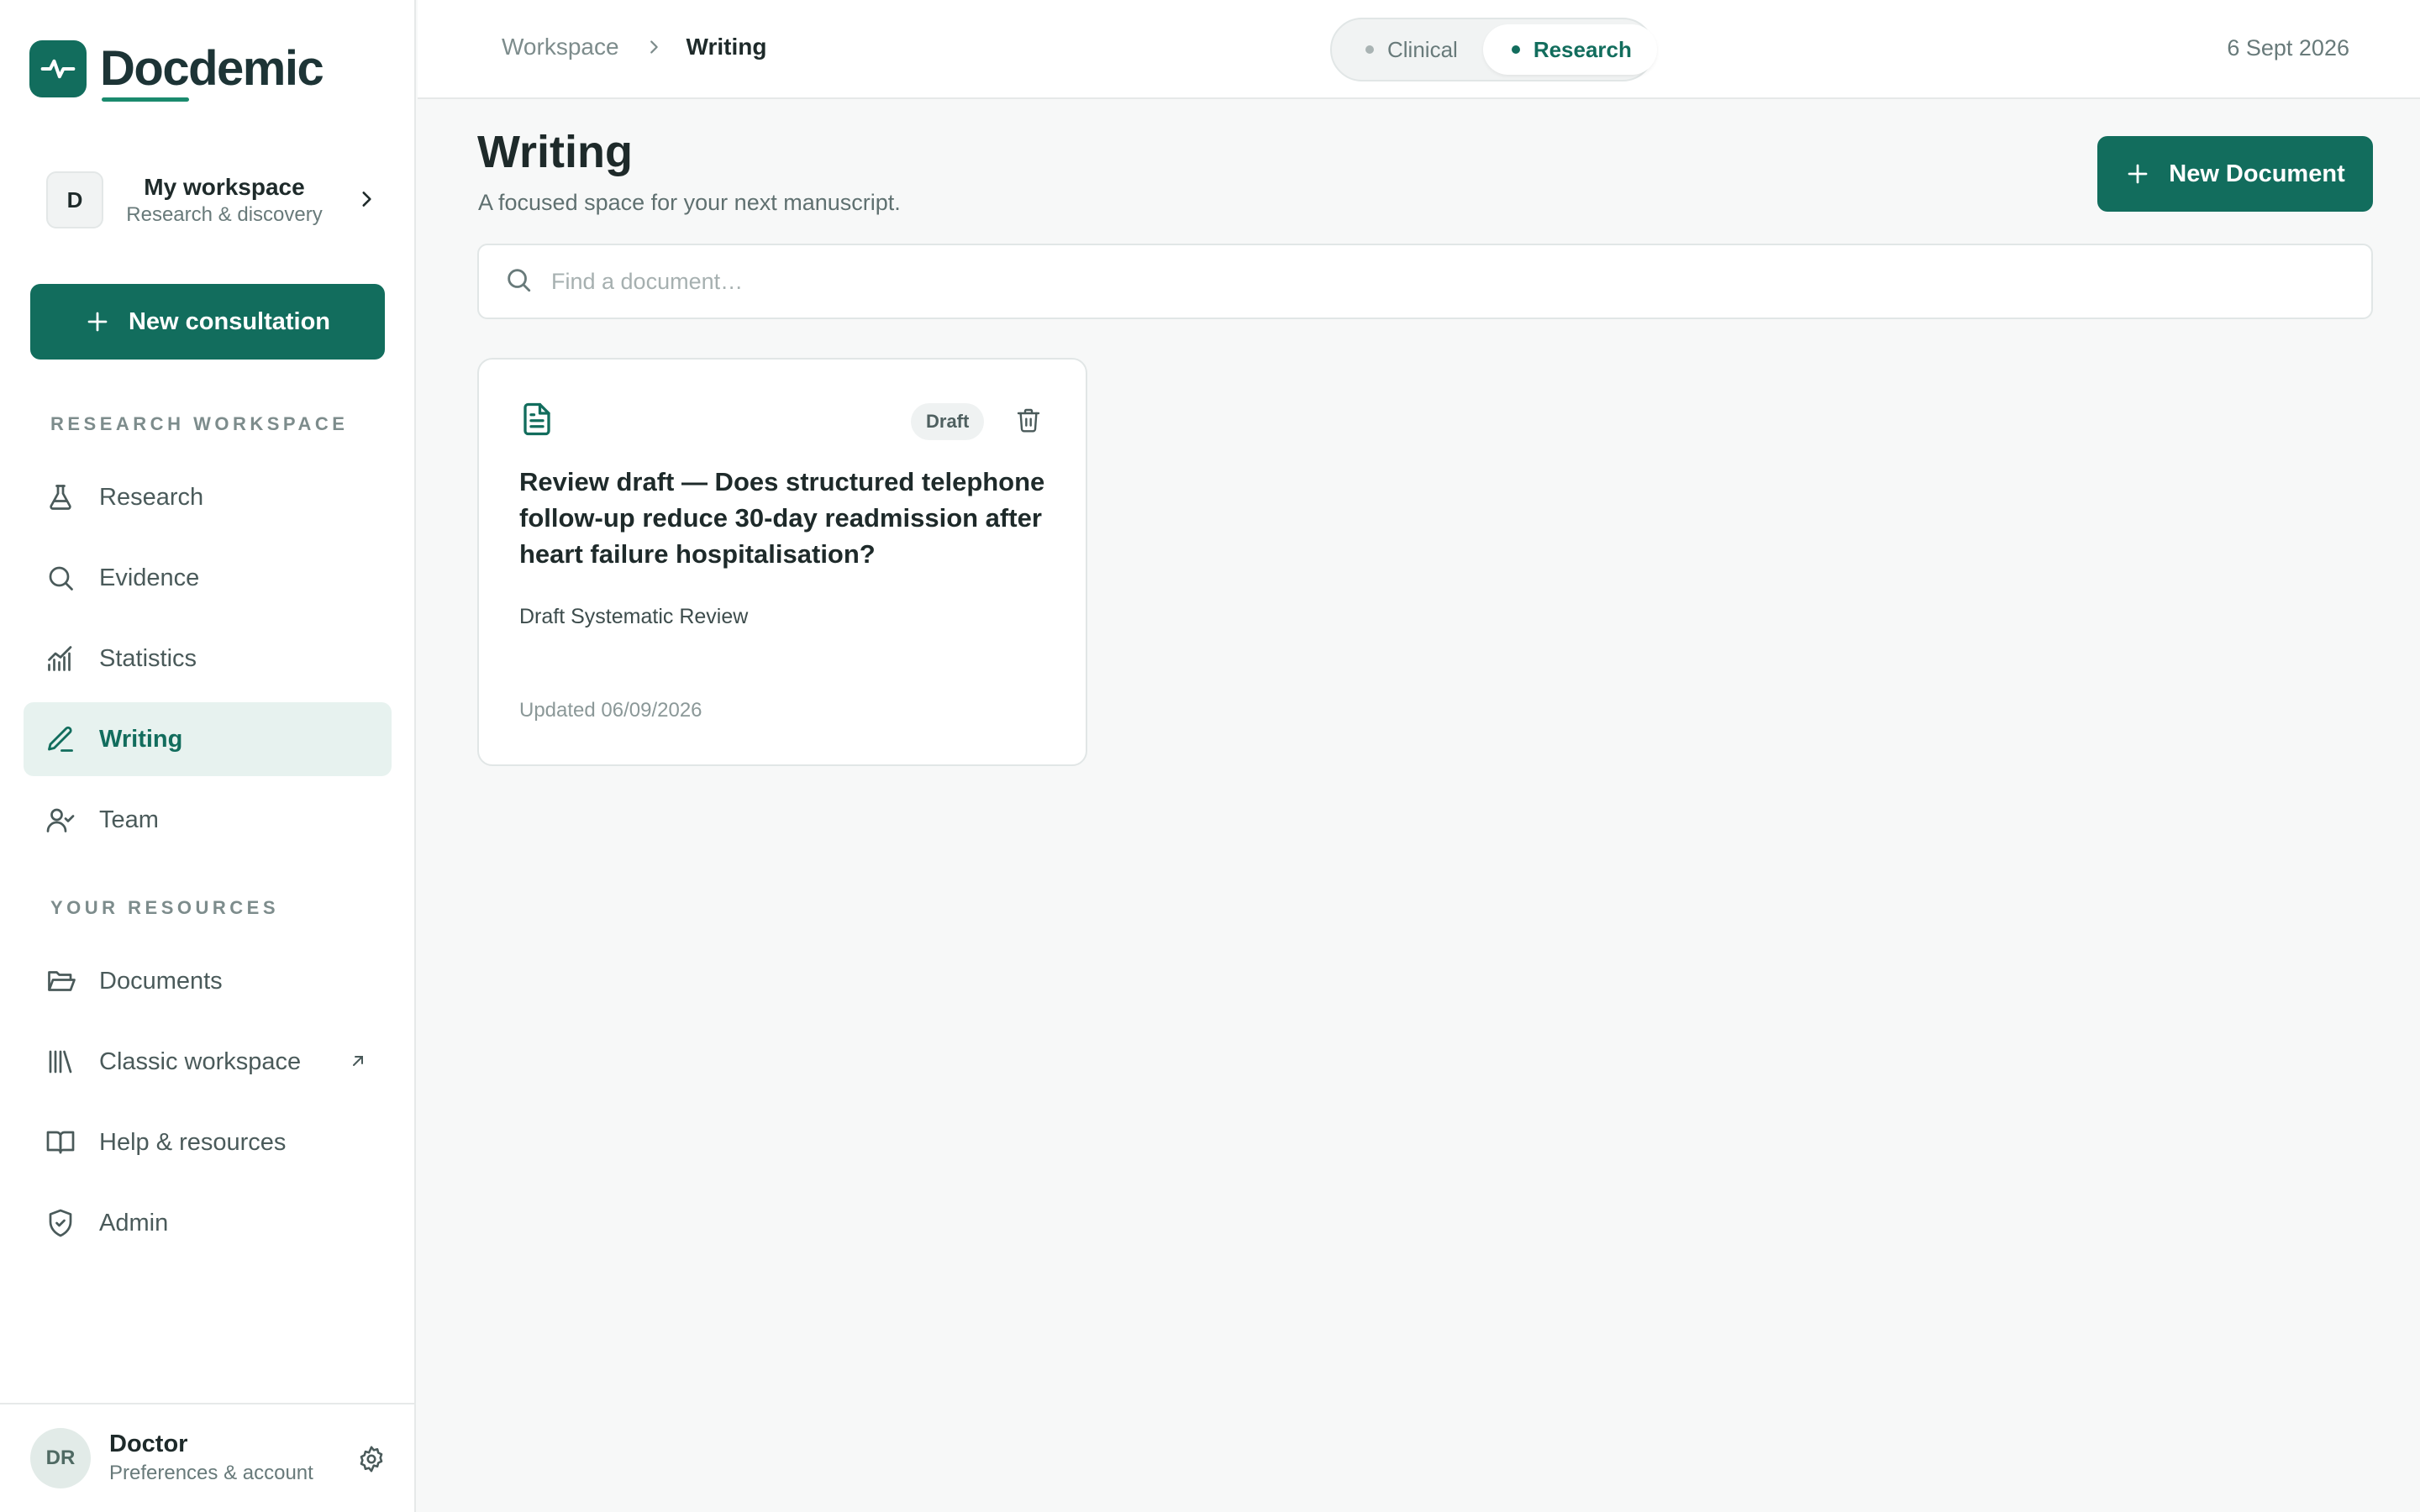 The width and height of the screenshot is (2420, 1512). Describe the element at coordinates (75, 199) in the screenshot. I see `workspace-avatar: D` at that location.